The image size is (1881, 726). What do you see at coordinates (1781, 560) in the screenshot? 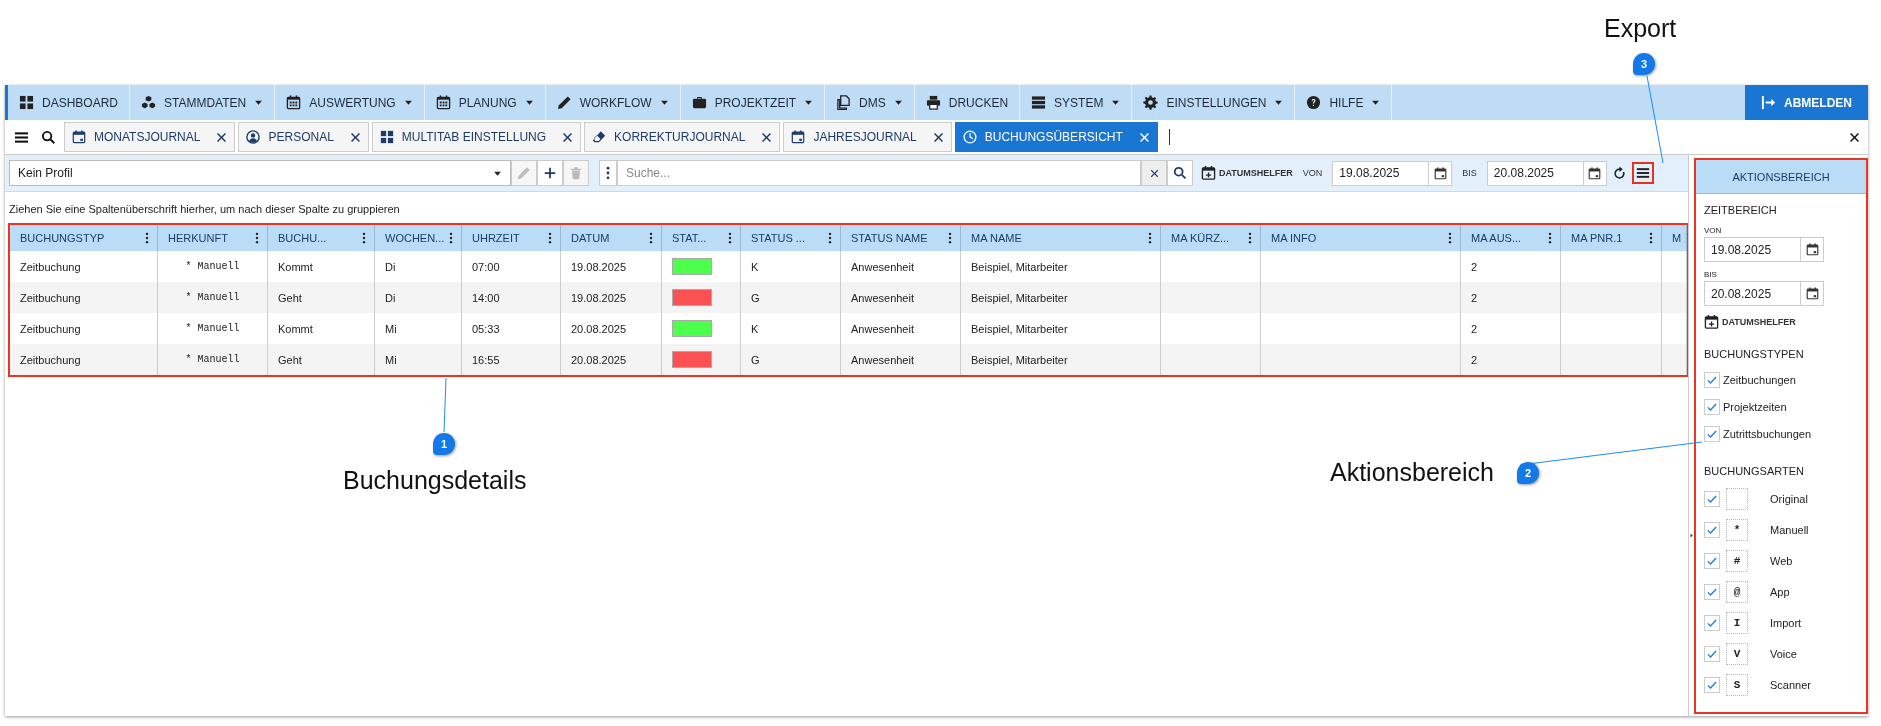
I see `checkbox-label: Web` at bounding box center [1781, 560].